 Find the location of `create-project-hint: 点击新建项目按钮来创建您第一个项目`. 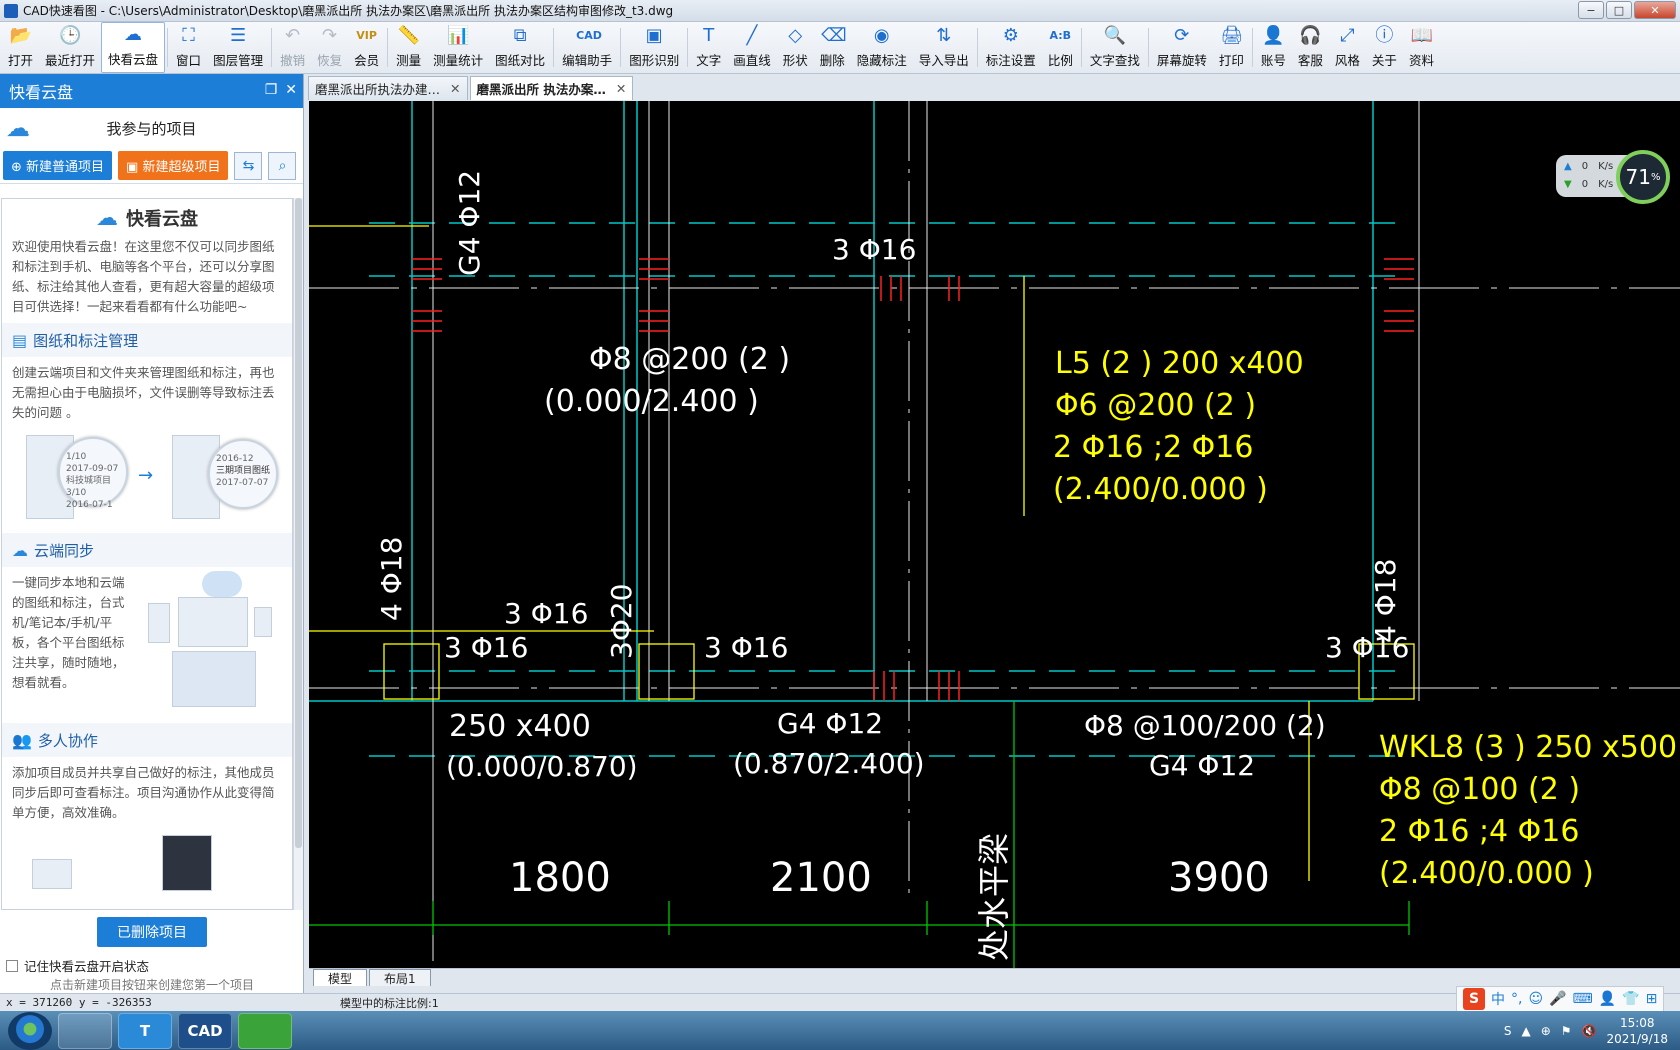

create-project-hint: 点击新建项目按钮来创建您第一个项目 is located at coordinates (151, 985).